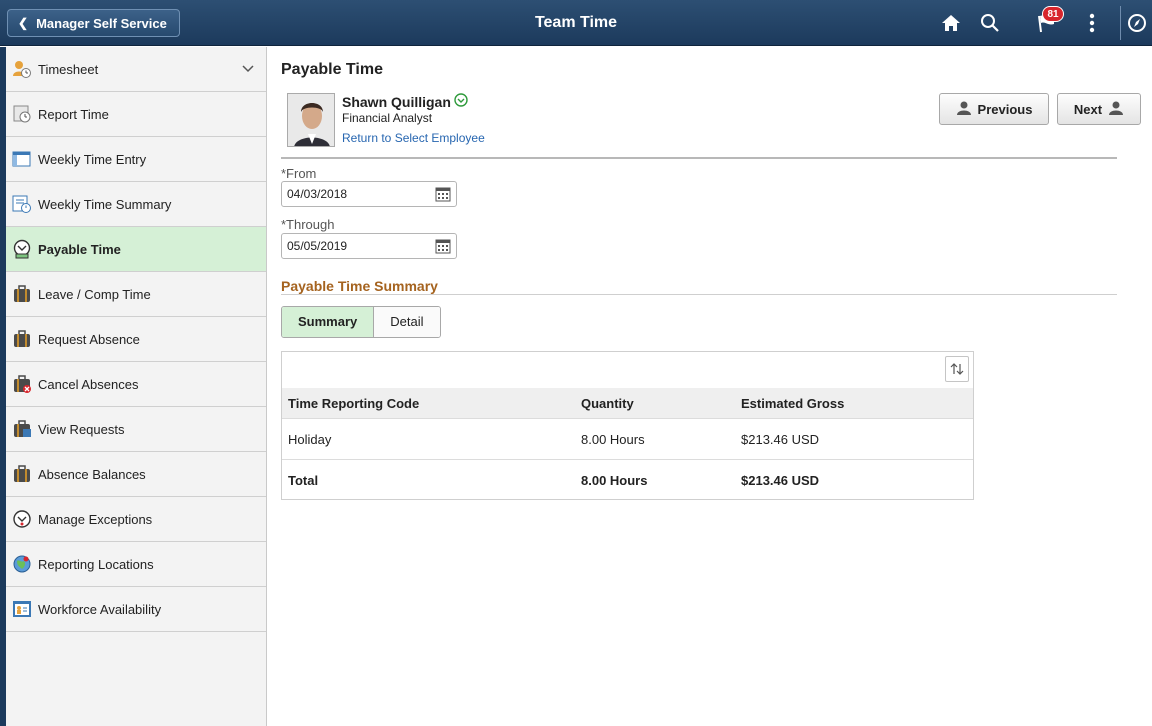 Image resolution: width=1152 pixels, height=726 pixels. Describe the element at coordinates (951, 23) in the screenshot. I see `home-icon` at that location.